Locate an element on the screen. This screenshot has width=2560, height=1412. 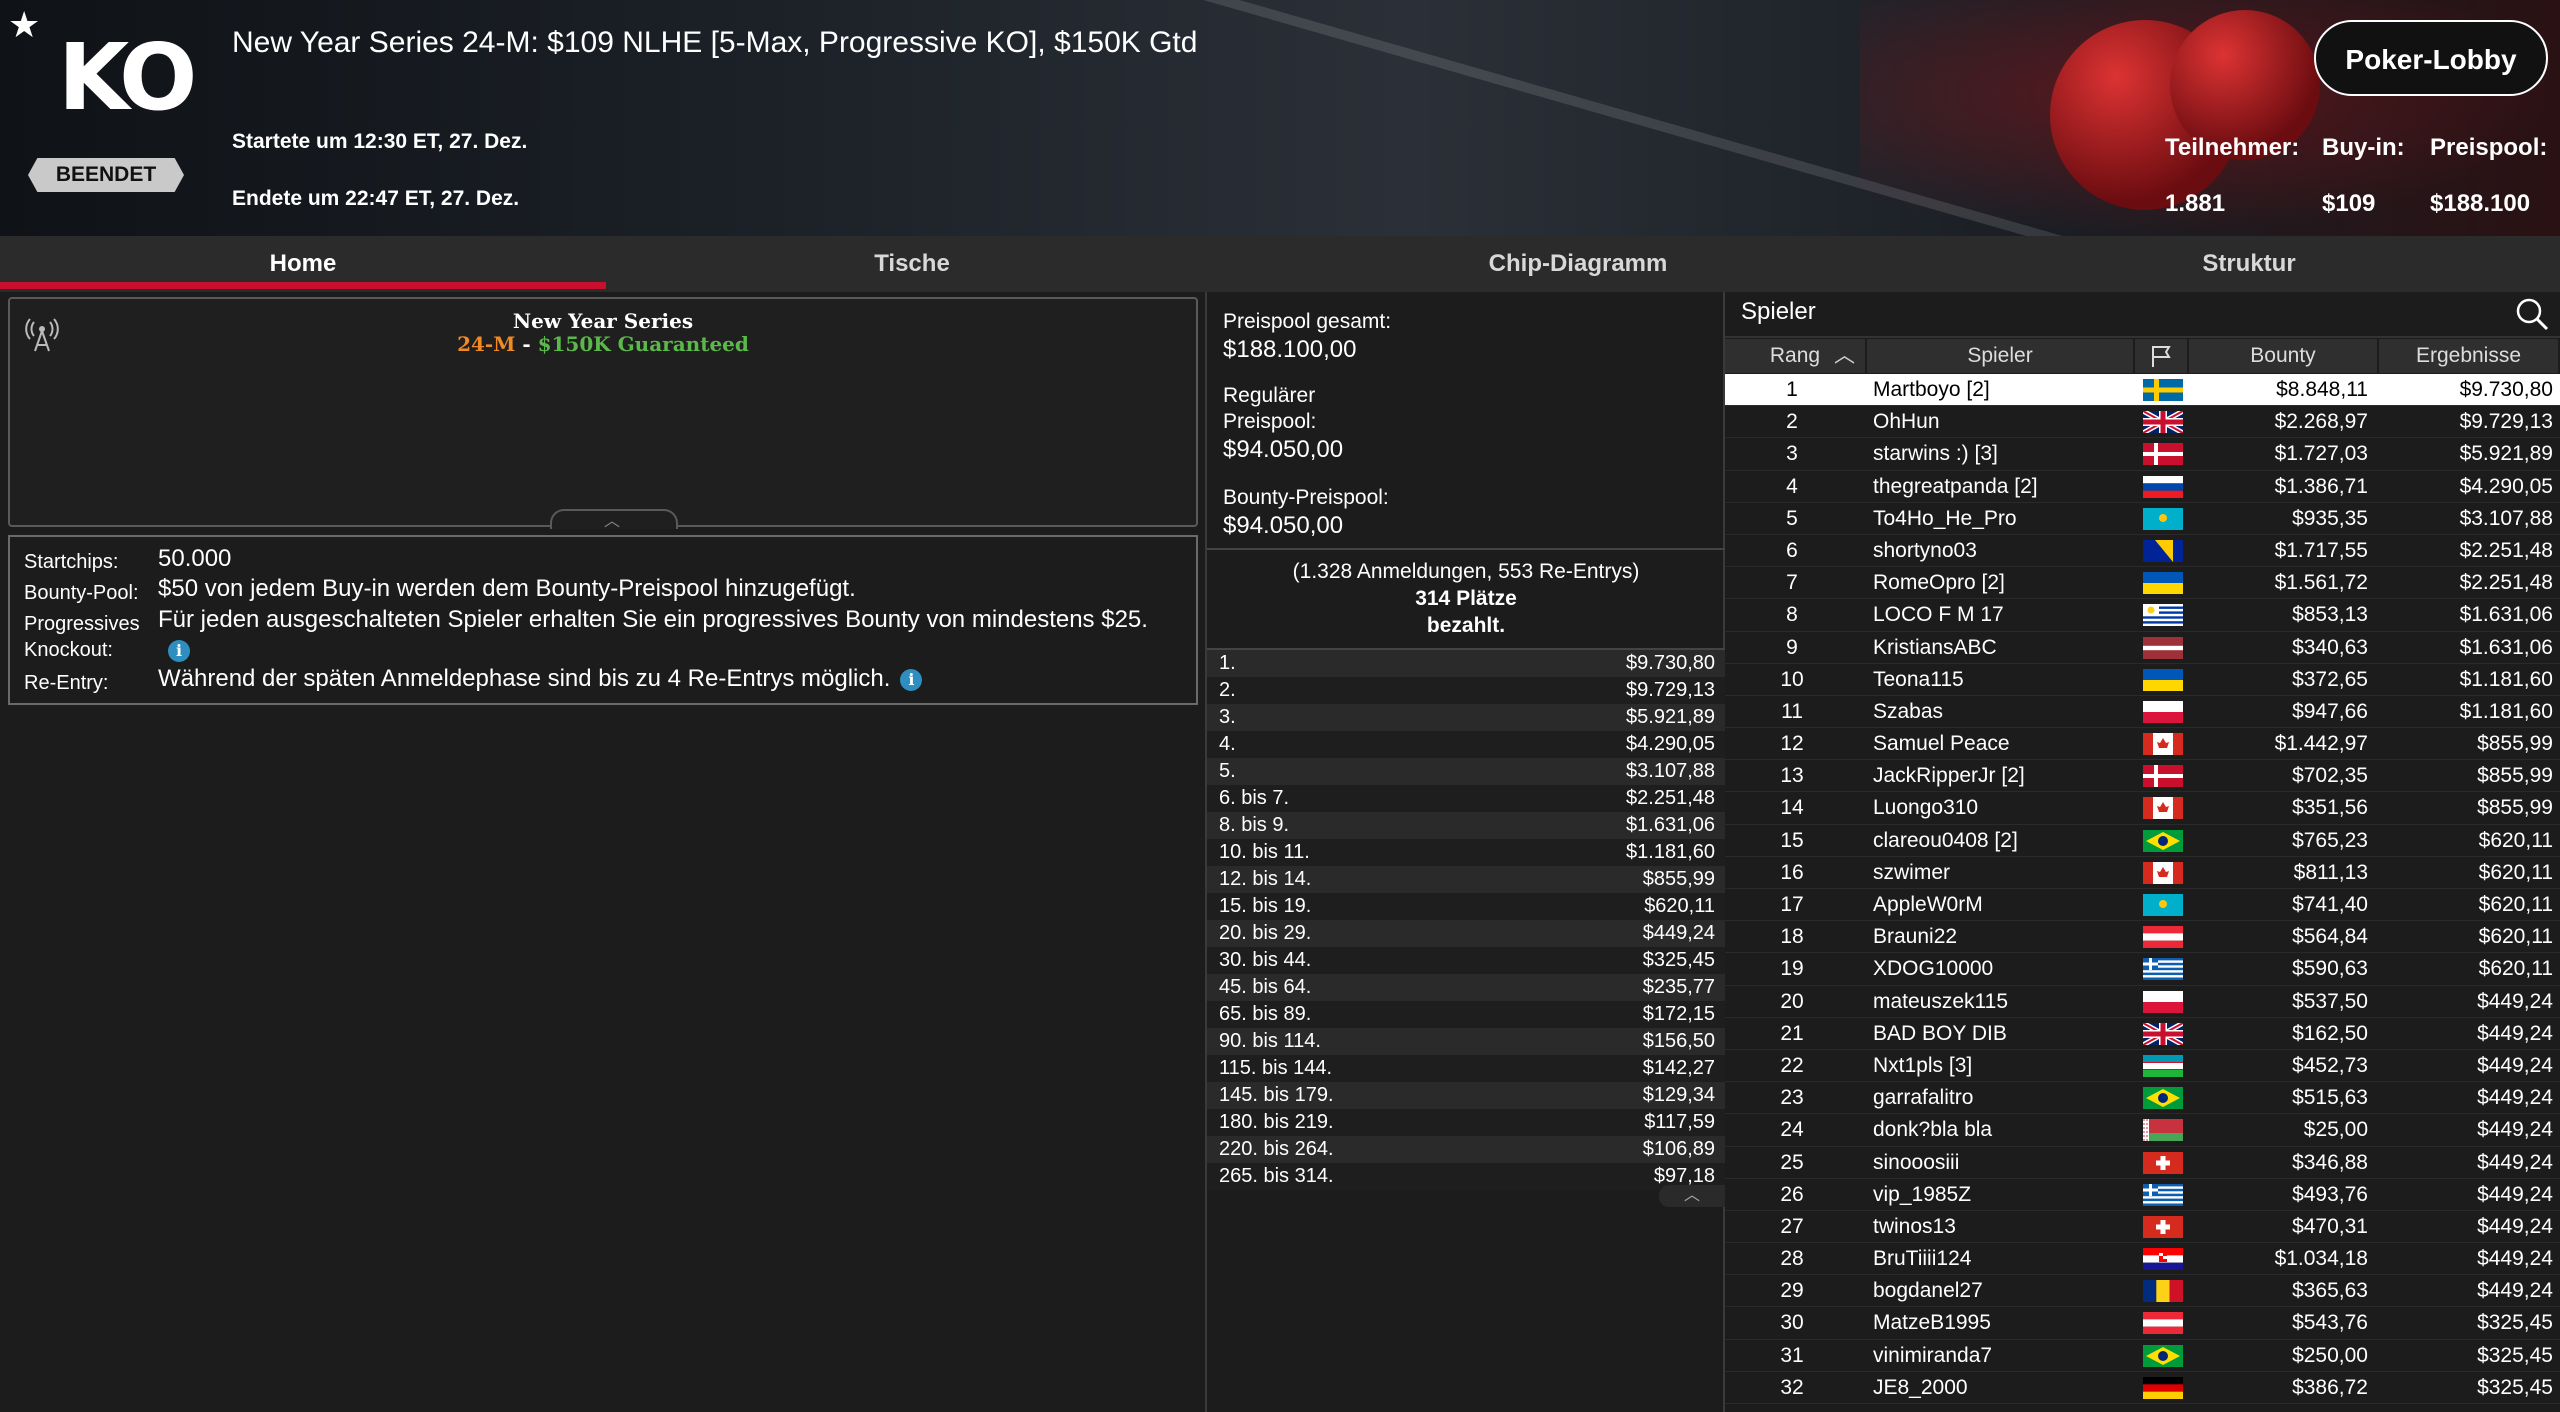
payout-row: 3. $5.921,89 is located at coordinates (1466, 717).